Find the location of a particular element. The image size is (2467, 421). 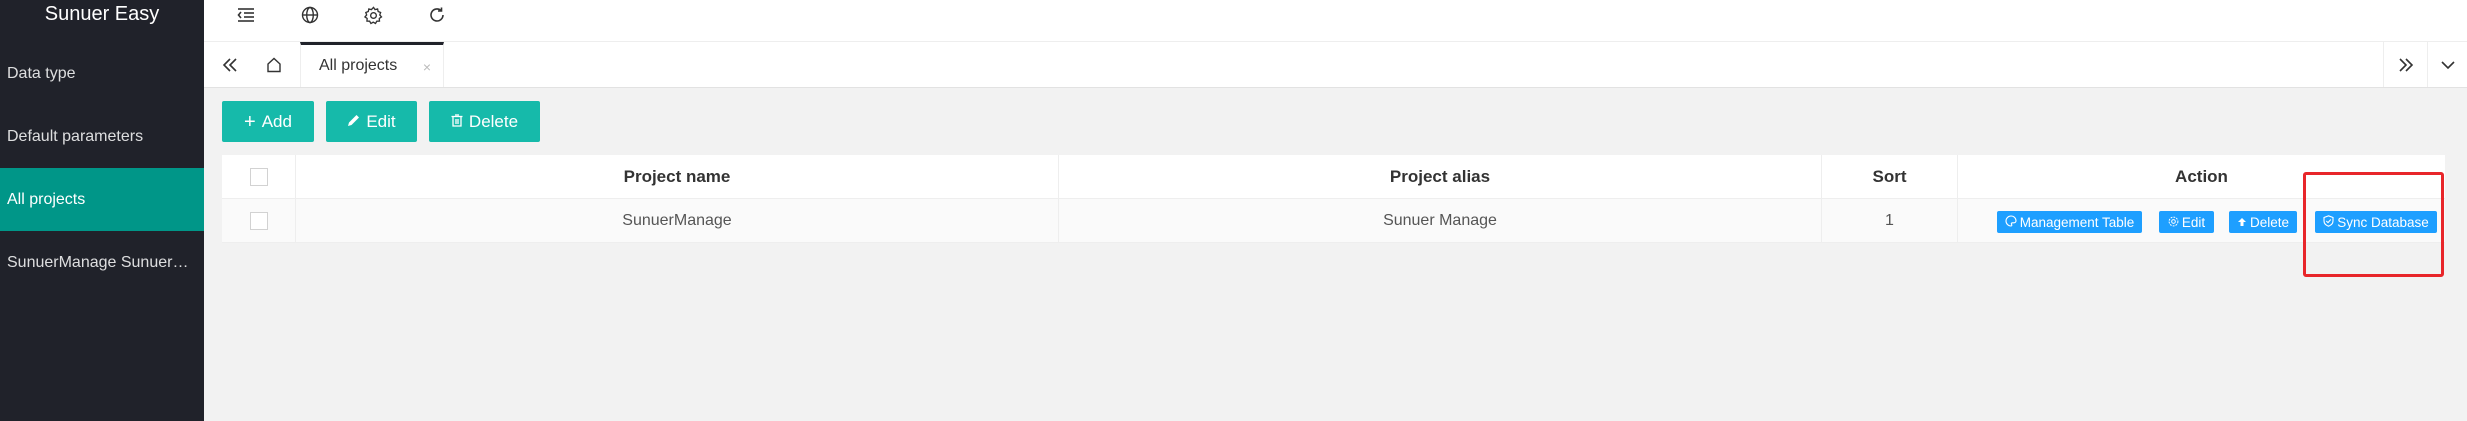

sidebar-item-all-projects: All projects is located at coordinates (102, 199).